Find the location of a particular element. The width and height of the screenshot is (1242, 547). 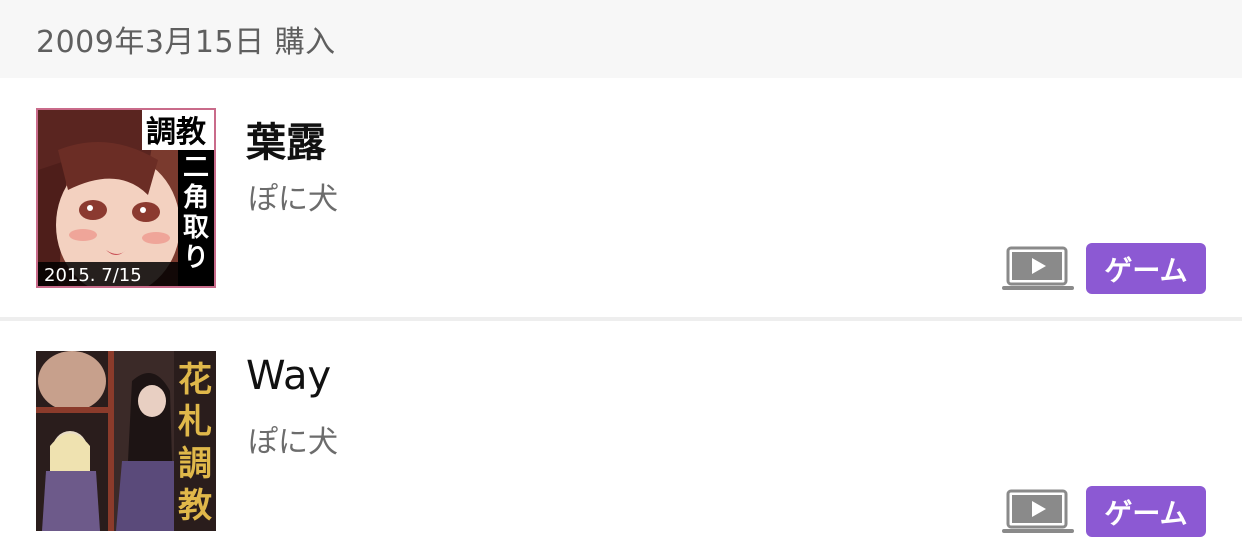

thumbnail-text-5: り is located at coordinates (196, 258).